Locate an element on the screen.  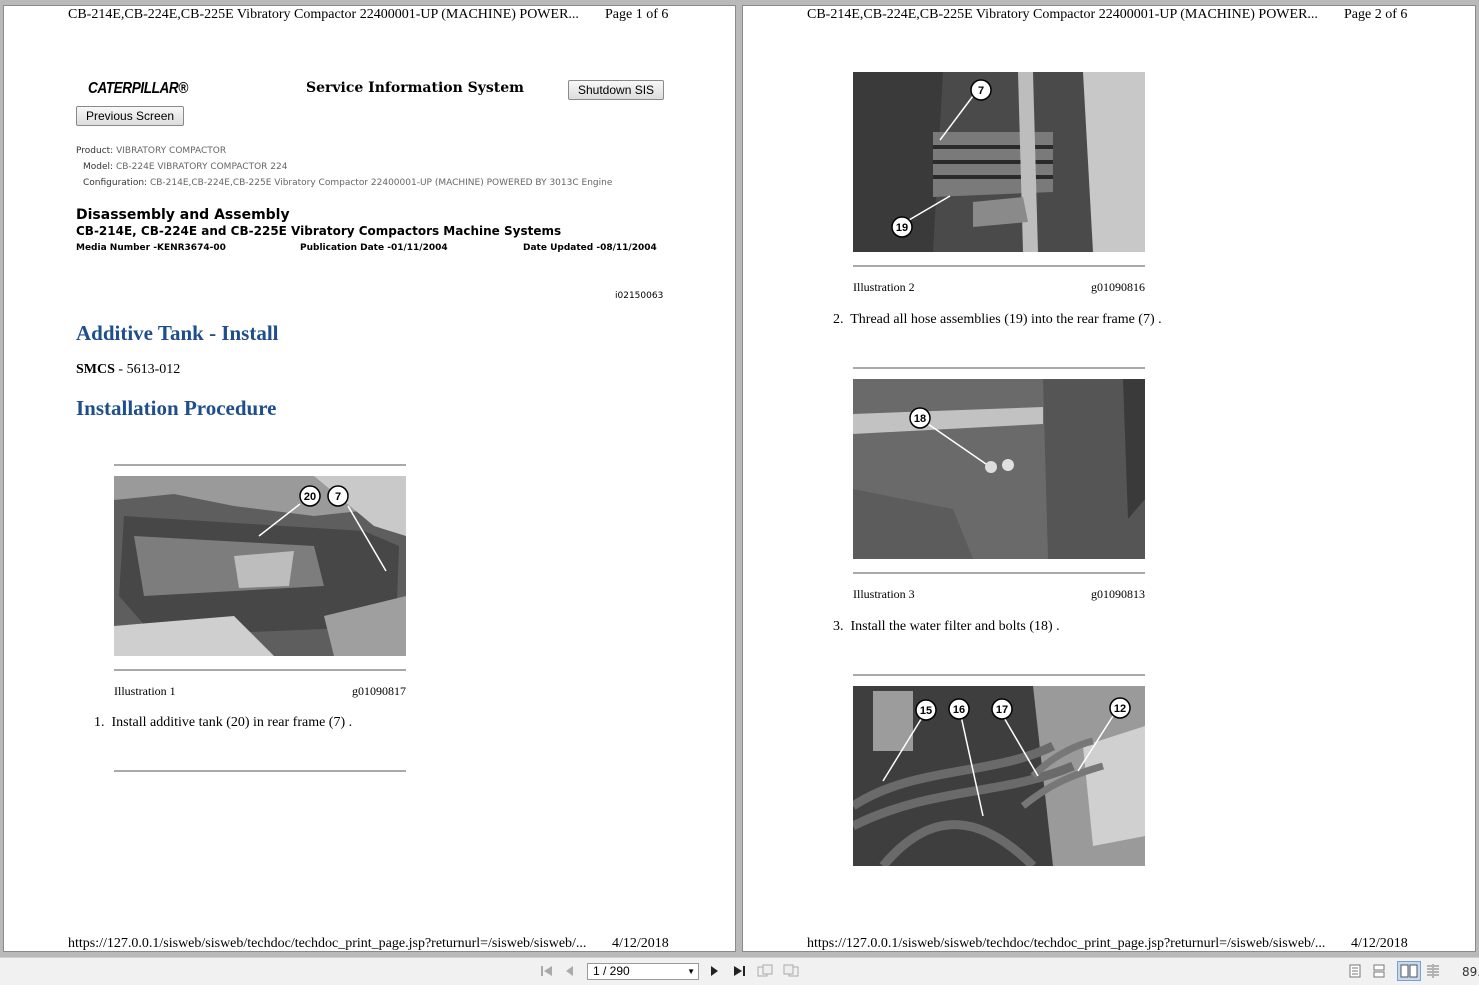
single-page-view-icon is located at coordinates (1355, 972).